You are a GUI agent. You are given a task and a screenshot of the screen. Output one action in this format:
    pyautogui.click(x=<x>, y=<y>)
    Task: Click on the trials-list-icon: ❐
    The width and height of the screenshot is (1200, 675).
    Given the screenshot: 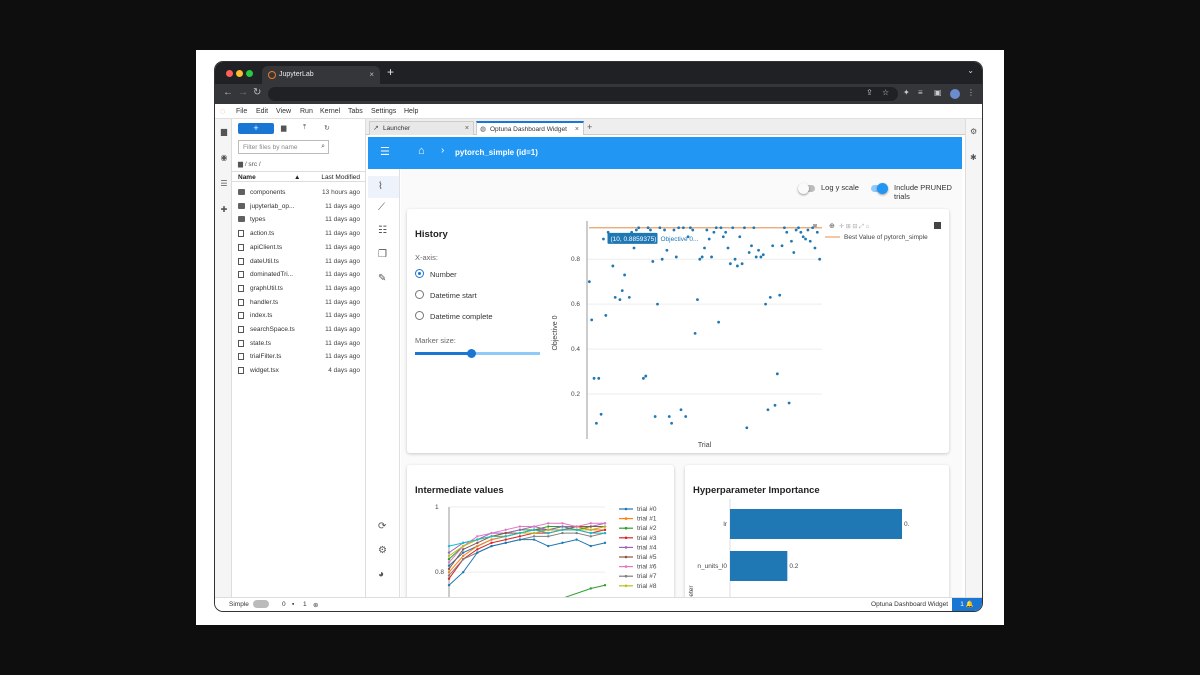 What is the action you would take?
    pyautogui.click(x=382, y=254)
    